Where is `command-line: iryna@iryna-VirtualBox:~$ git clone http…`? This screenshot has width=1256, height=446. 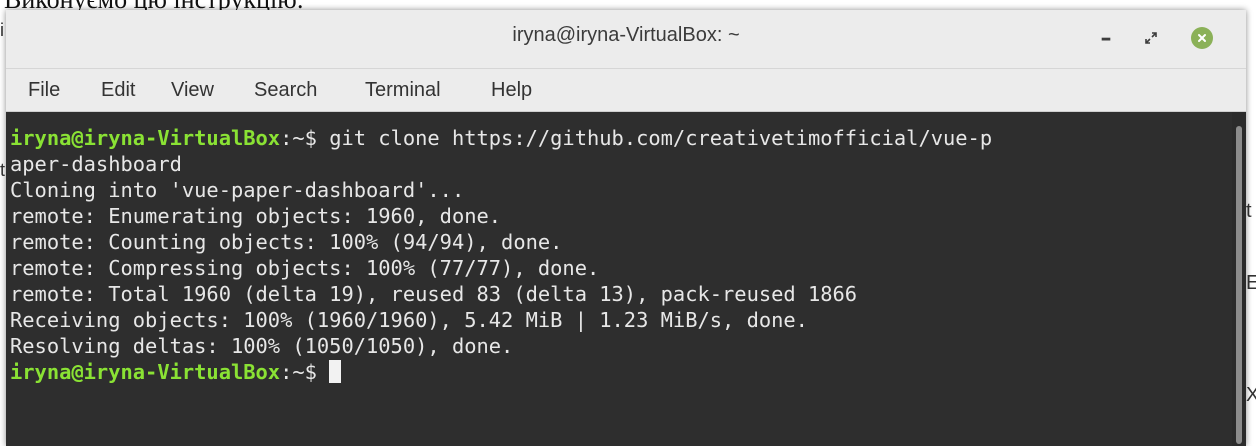 command-line: iryna@iryna-VirtualBox:~$ git clone http… is located at coordinates (501, 138).